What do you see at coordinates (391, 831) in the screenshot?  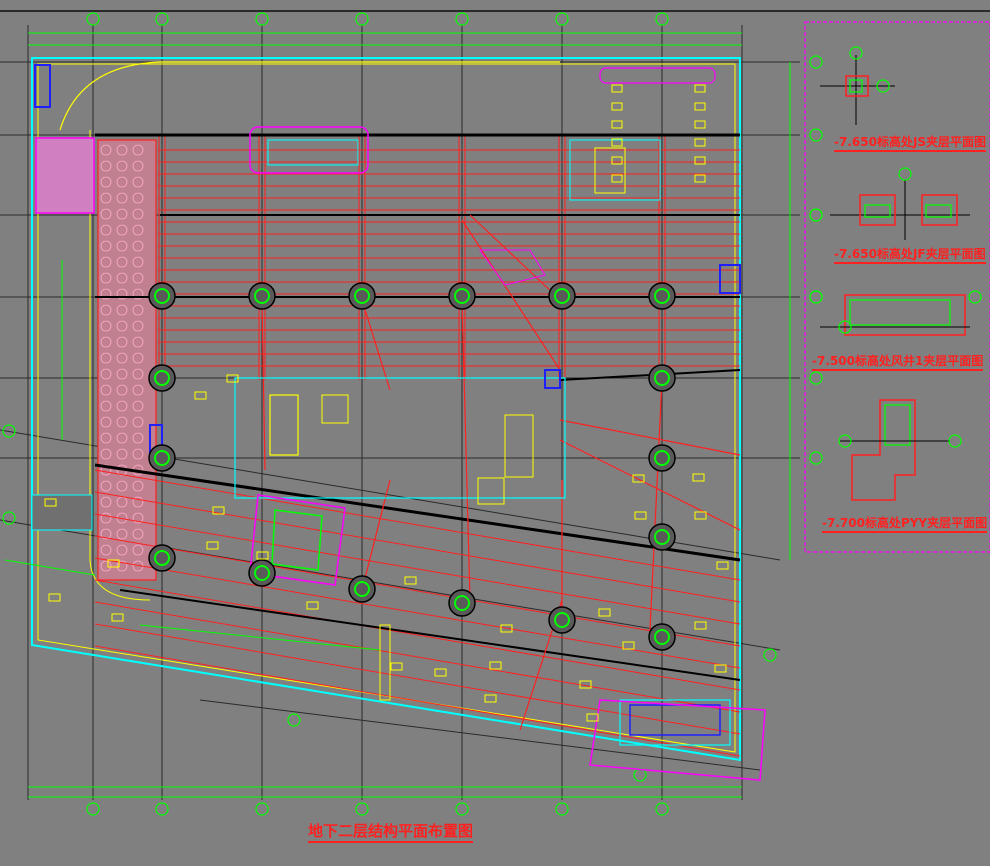 I see `main-drawing-title: 地下二层结构平面布置图` at bounding box center [391, 831].